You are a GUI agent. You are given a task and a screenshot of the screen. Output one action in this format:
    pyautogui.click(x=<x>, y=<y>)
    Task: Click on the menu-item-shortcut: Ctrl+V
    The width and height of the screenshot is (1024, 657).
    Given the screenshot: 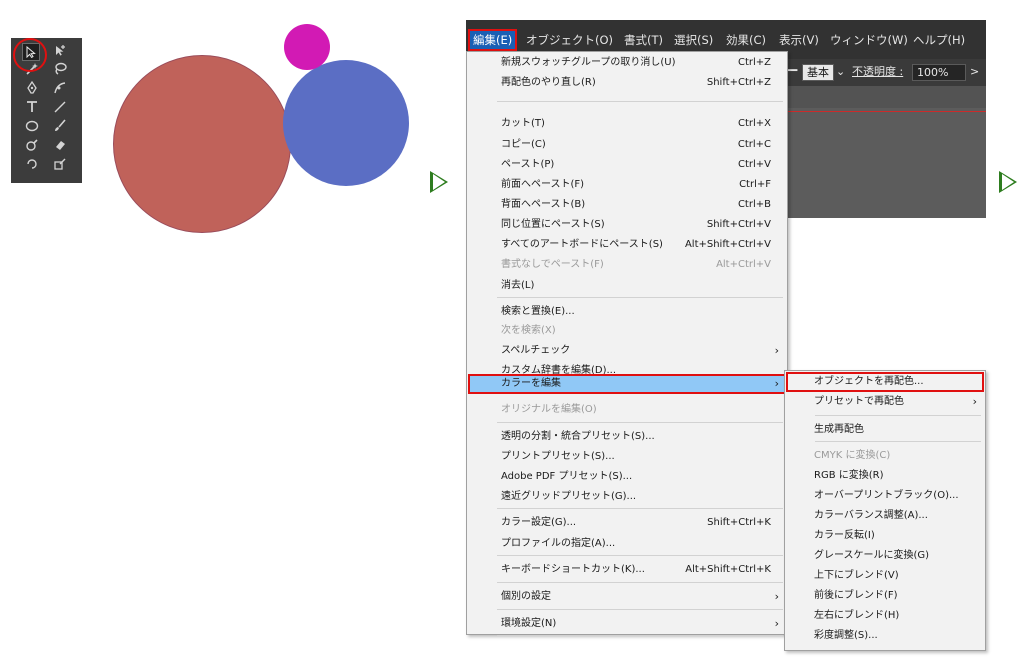 What is the action you would take?
    pyautogui.click(x=754, y=164)
    